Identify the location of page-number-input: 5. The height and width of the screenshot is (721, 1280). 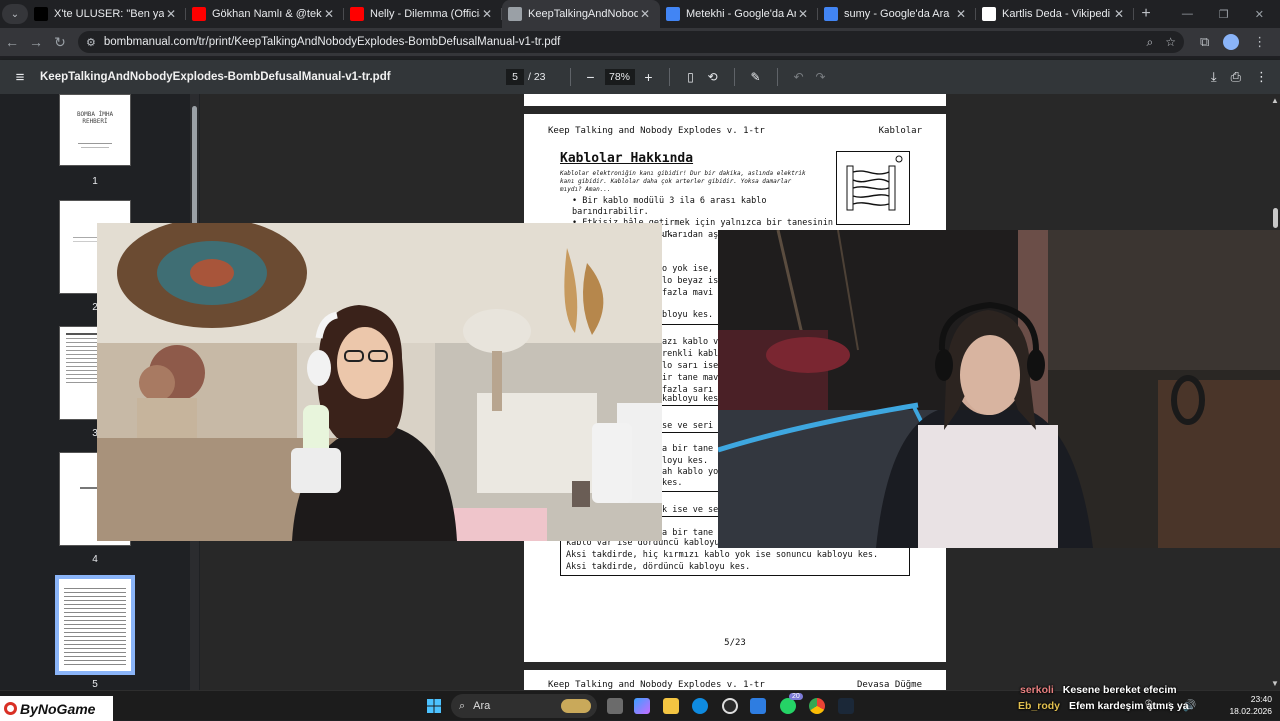
(515, 77).